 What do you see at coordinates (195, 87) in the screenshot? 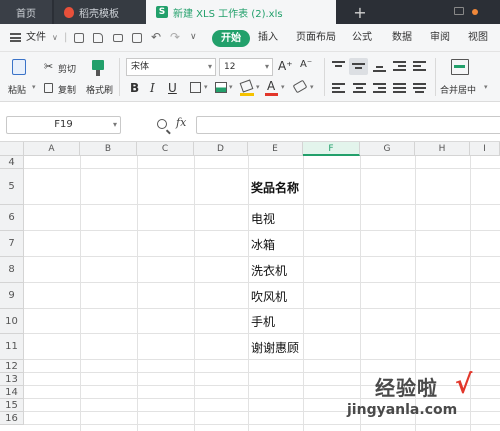
I see `borders-icon` at bounding box center [195, 87].